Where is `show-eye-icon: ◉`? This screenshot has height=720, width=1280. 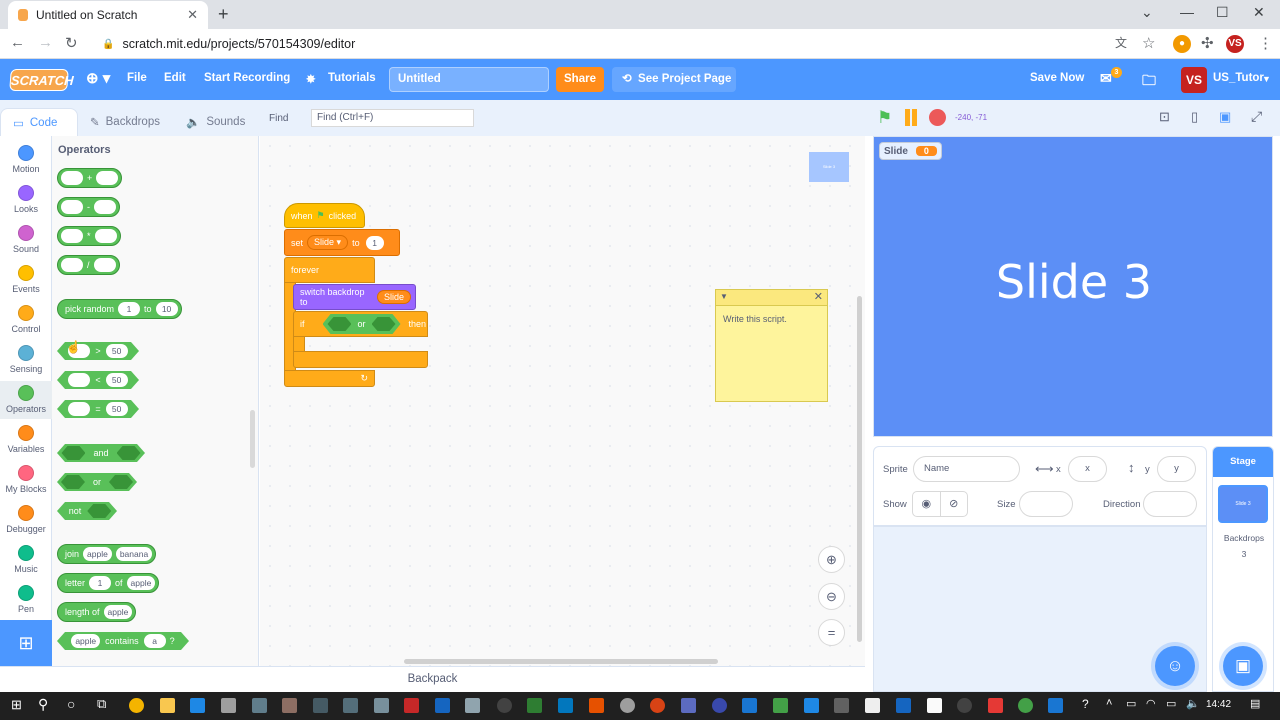 show-eye-icon: ◉ is located at coordinates (927, 504).